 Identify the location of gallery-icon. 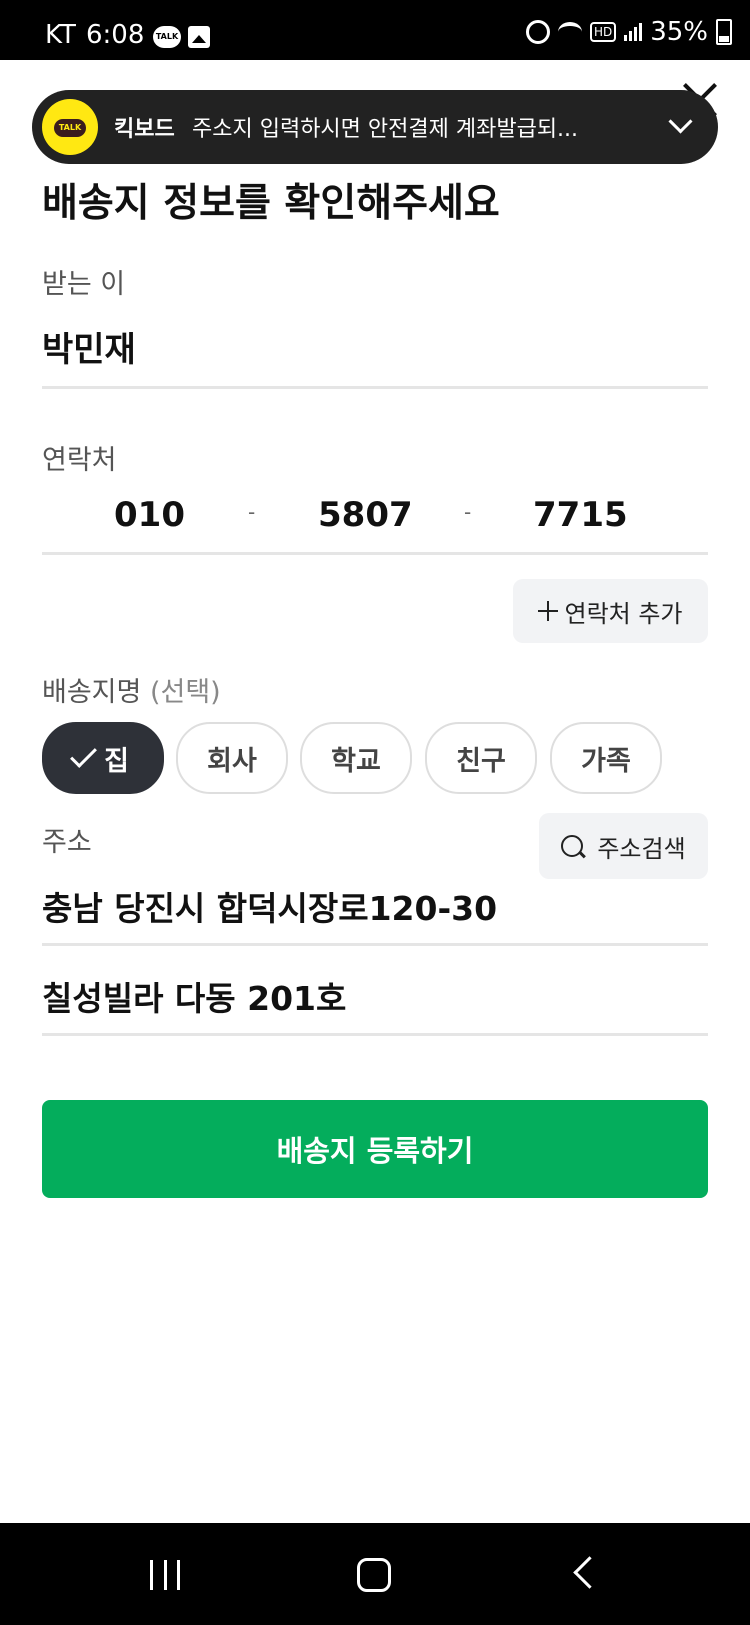
(199, 37).